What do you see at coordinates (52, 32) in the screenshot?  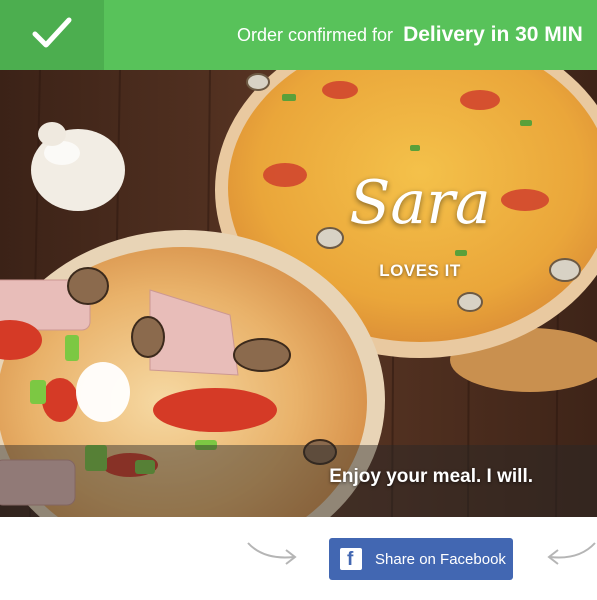 I see `checkmark-icon` at bounding box center [52, 32].